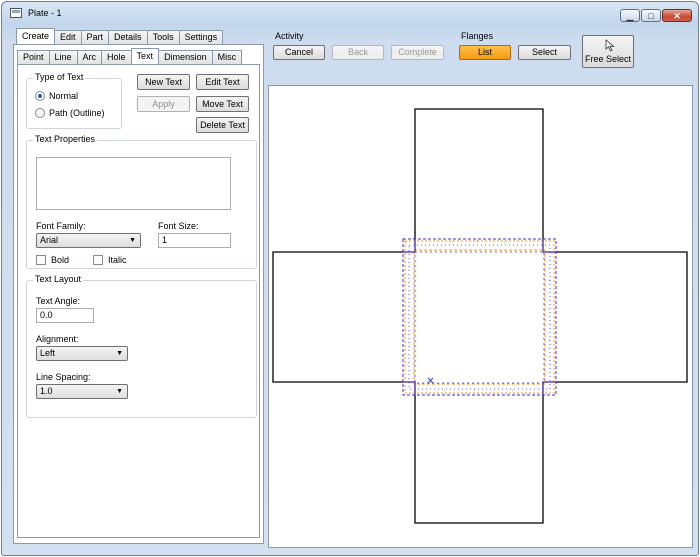  What do you see at coordinates (506, 242) in the screenshot?
I see `flange-marker-top-3: ᵢ ·` at bounding box center [506, 242].